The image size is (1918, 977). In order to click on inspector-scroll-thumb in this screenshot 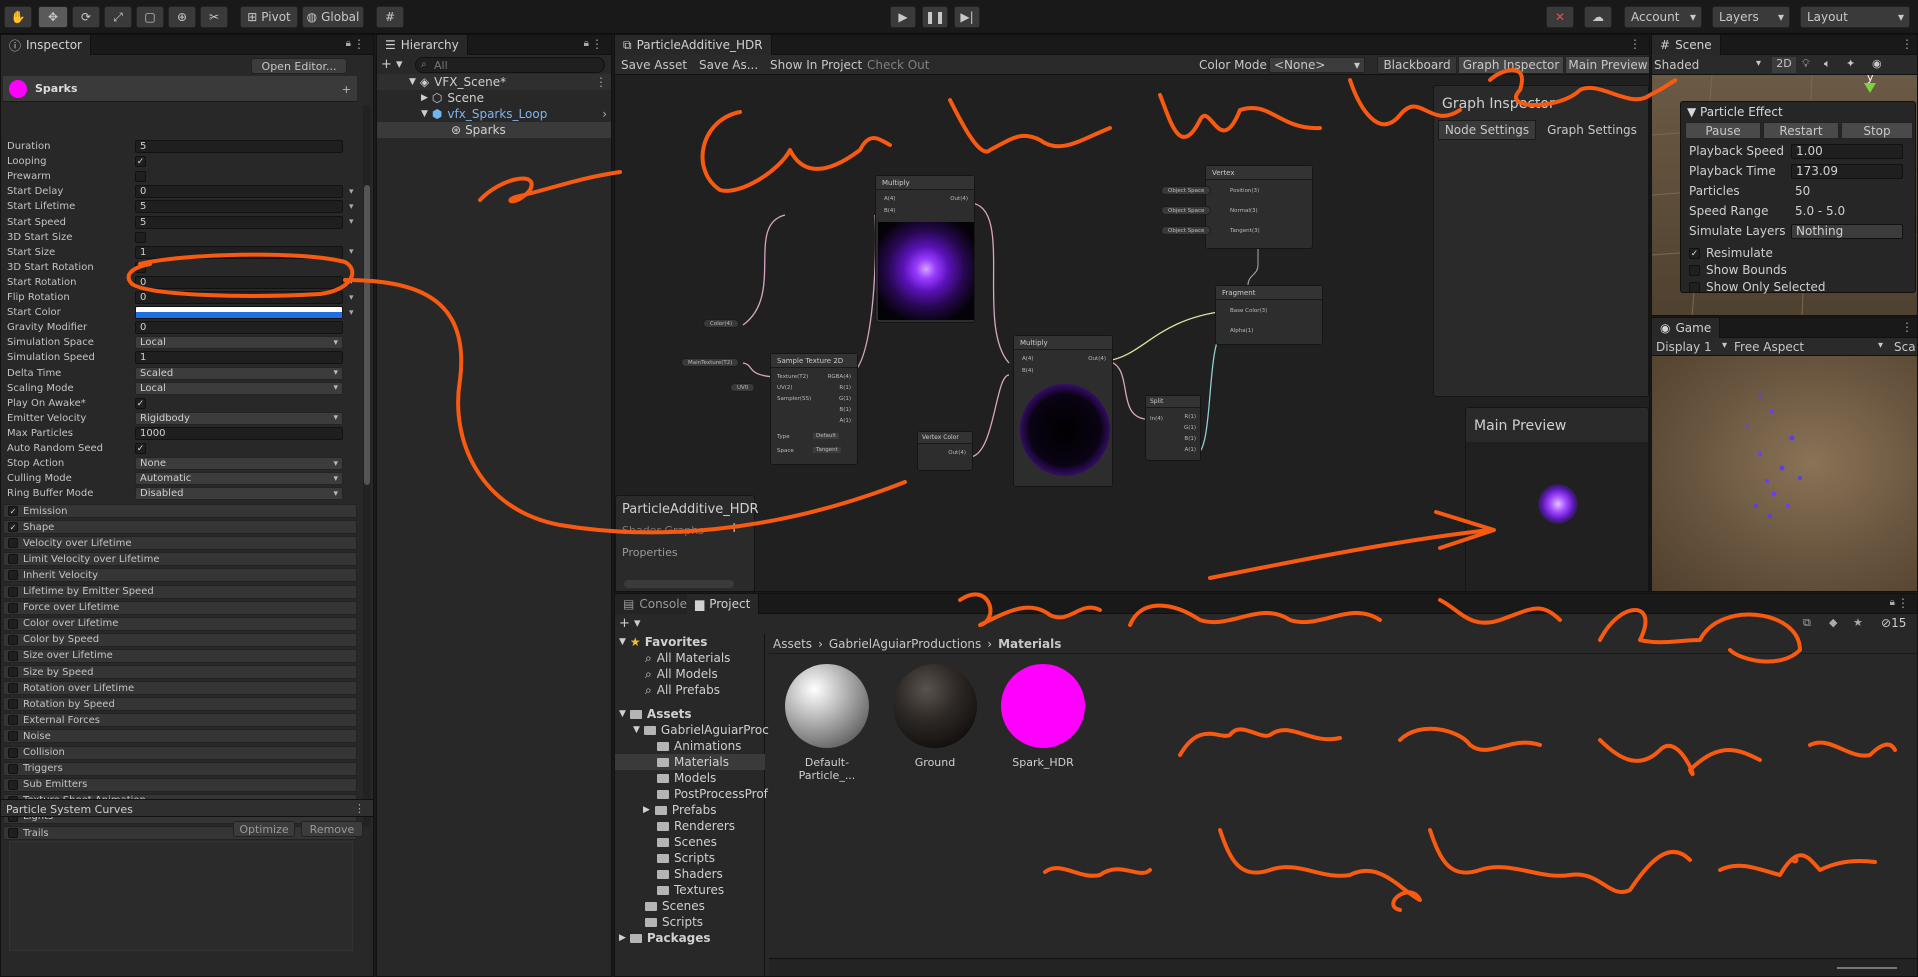, I will do `click(367, 335)`.